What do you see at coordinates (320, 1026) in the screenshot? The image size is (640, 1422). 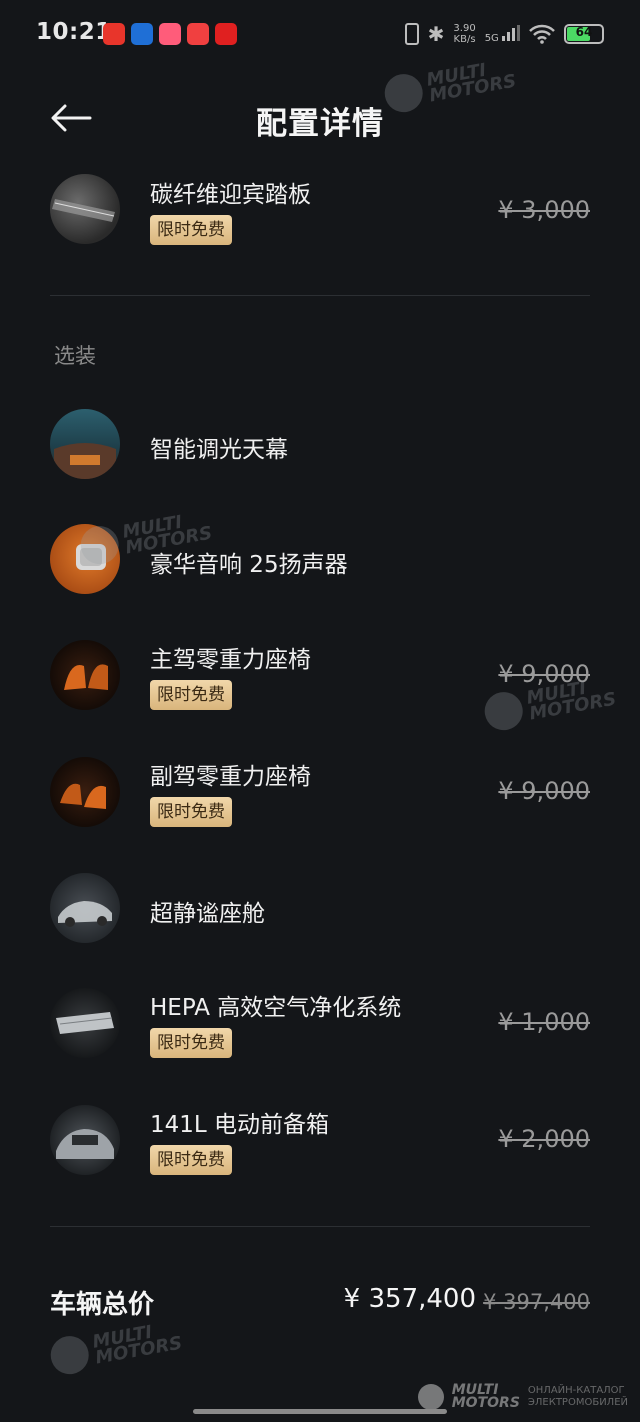 I see `list-item: HEPA 高效空气净化系统 限时免费 ¥ 1,000` at bounding box center [320, 1026].